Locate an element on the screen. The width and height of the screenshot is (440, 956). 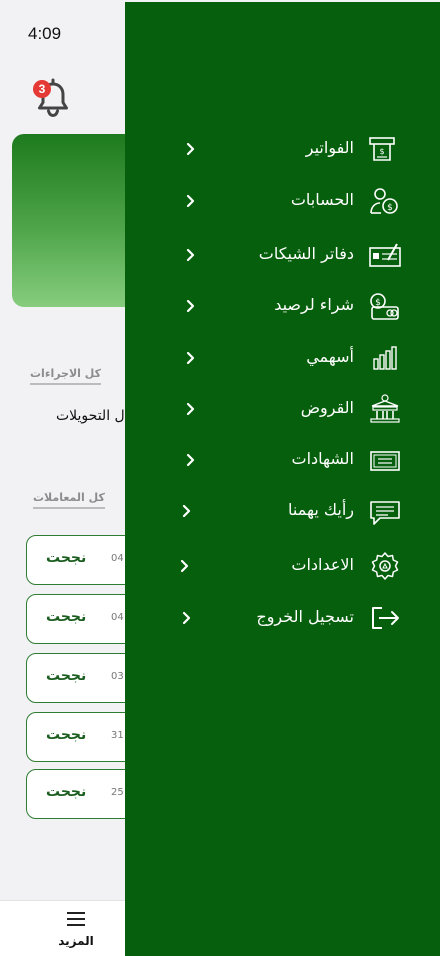
drawer-item-checkbooks: دفاتر الشيكات is located at coordinates (282, 256).